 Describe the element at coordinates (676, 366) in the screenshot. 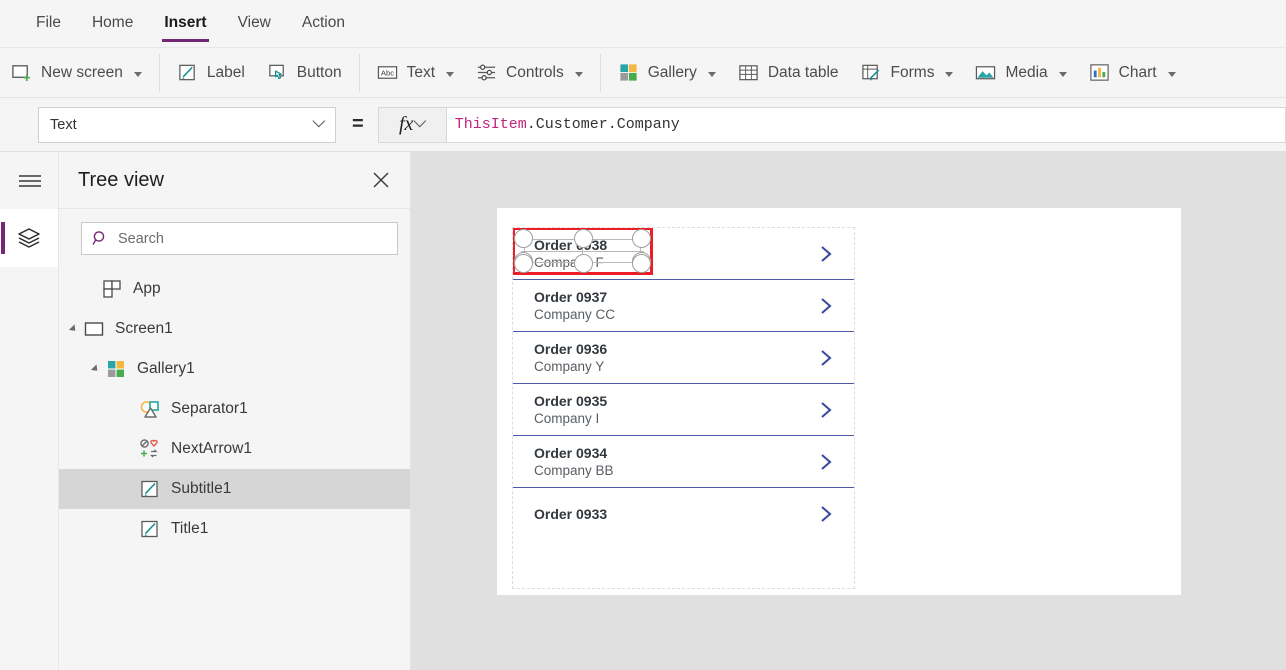

I see `gallery-row-subtitle: Company Y` at that location.